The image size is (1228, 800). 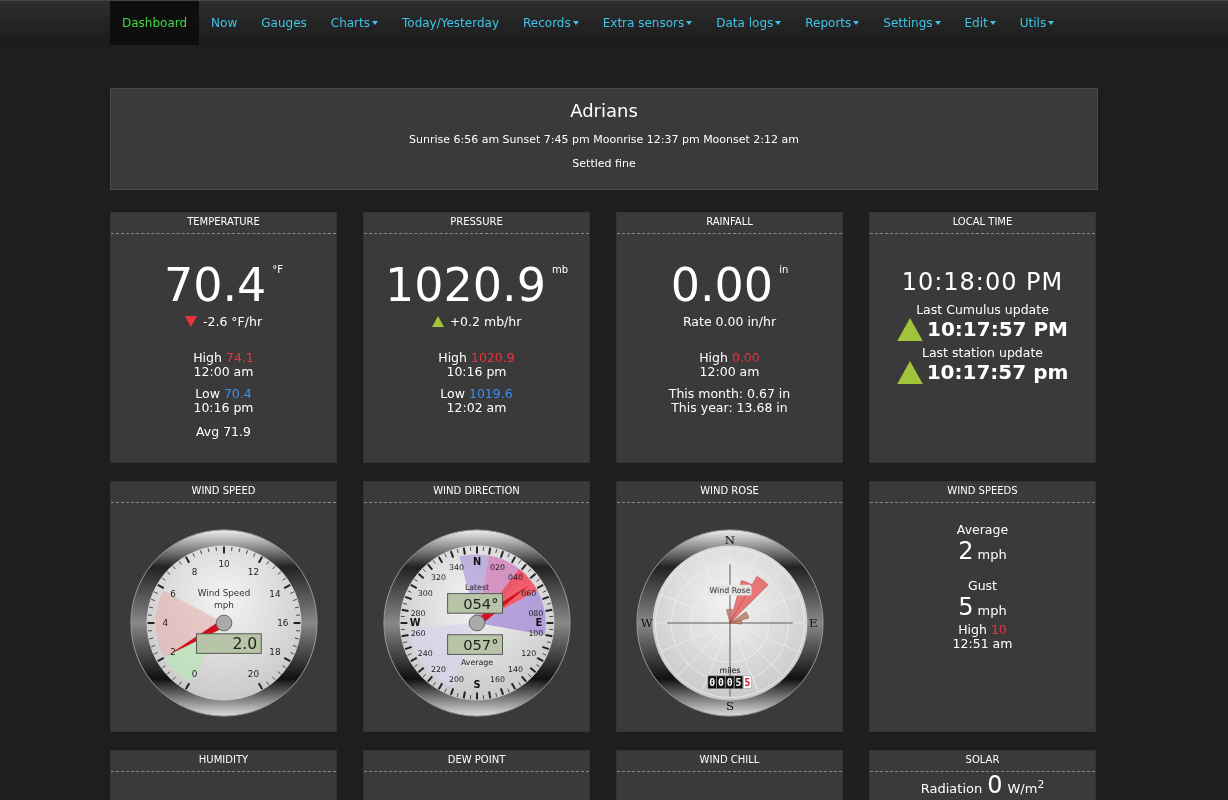 What do you see at coordinates (224, 23) in the screenshot?
I see `nav-link: Now` at bounding box center [224, 23].